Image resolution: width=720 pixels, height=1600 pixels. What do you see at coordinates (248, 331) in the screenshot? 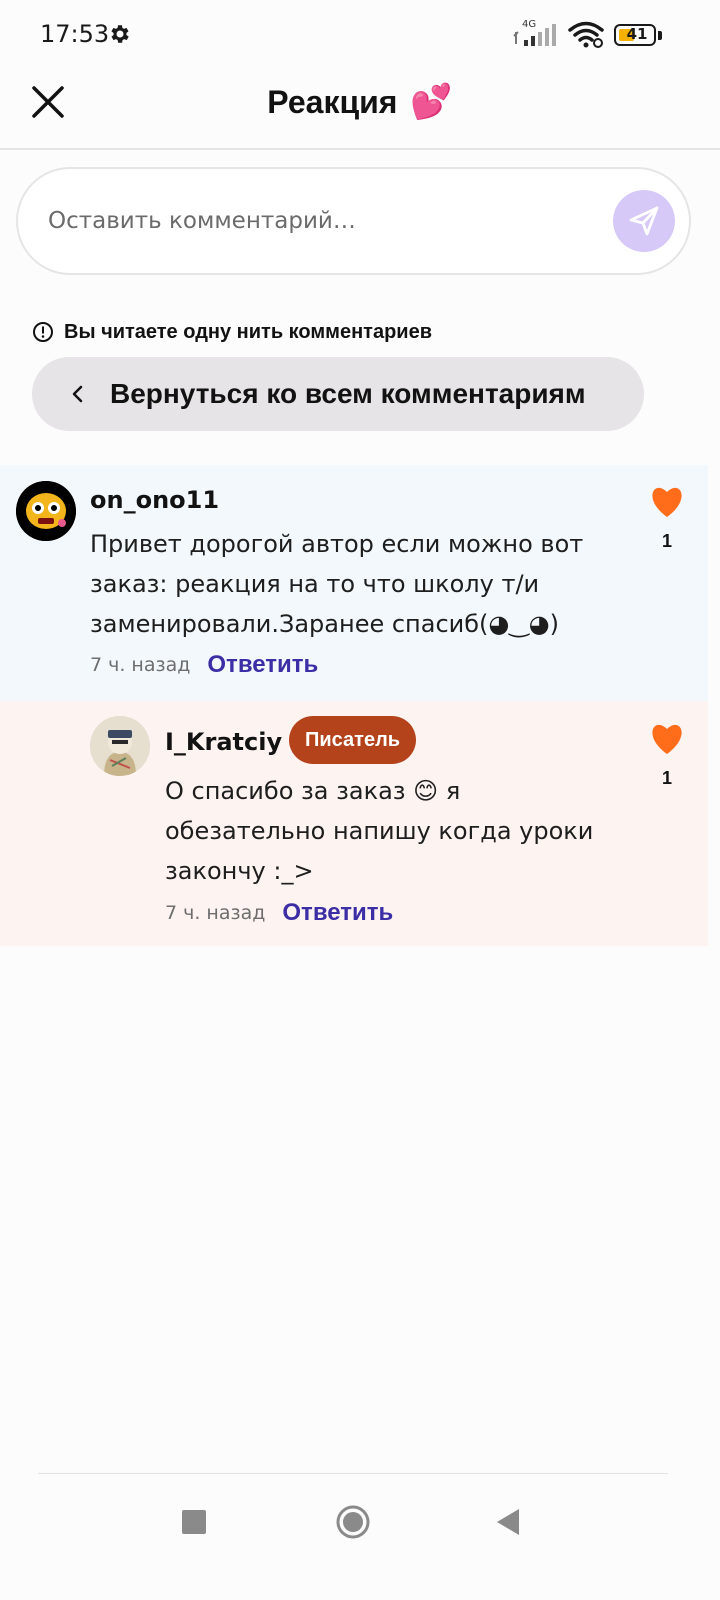
I see `thread-notice-text: Вы читаете одну нить комментариев` at bounding box center [248, 331].